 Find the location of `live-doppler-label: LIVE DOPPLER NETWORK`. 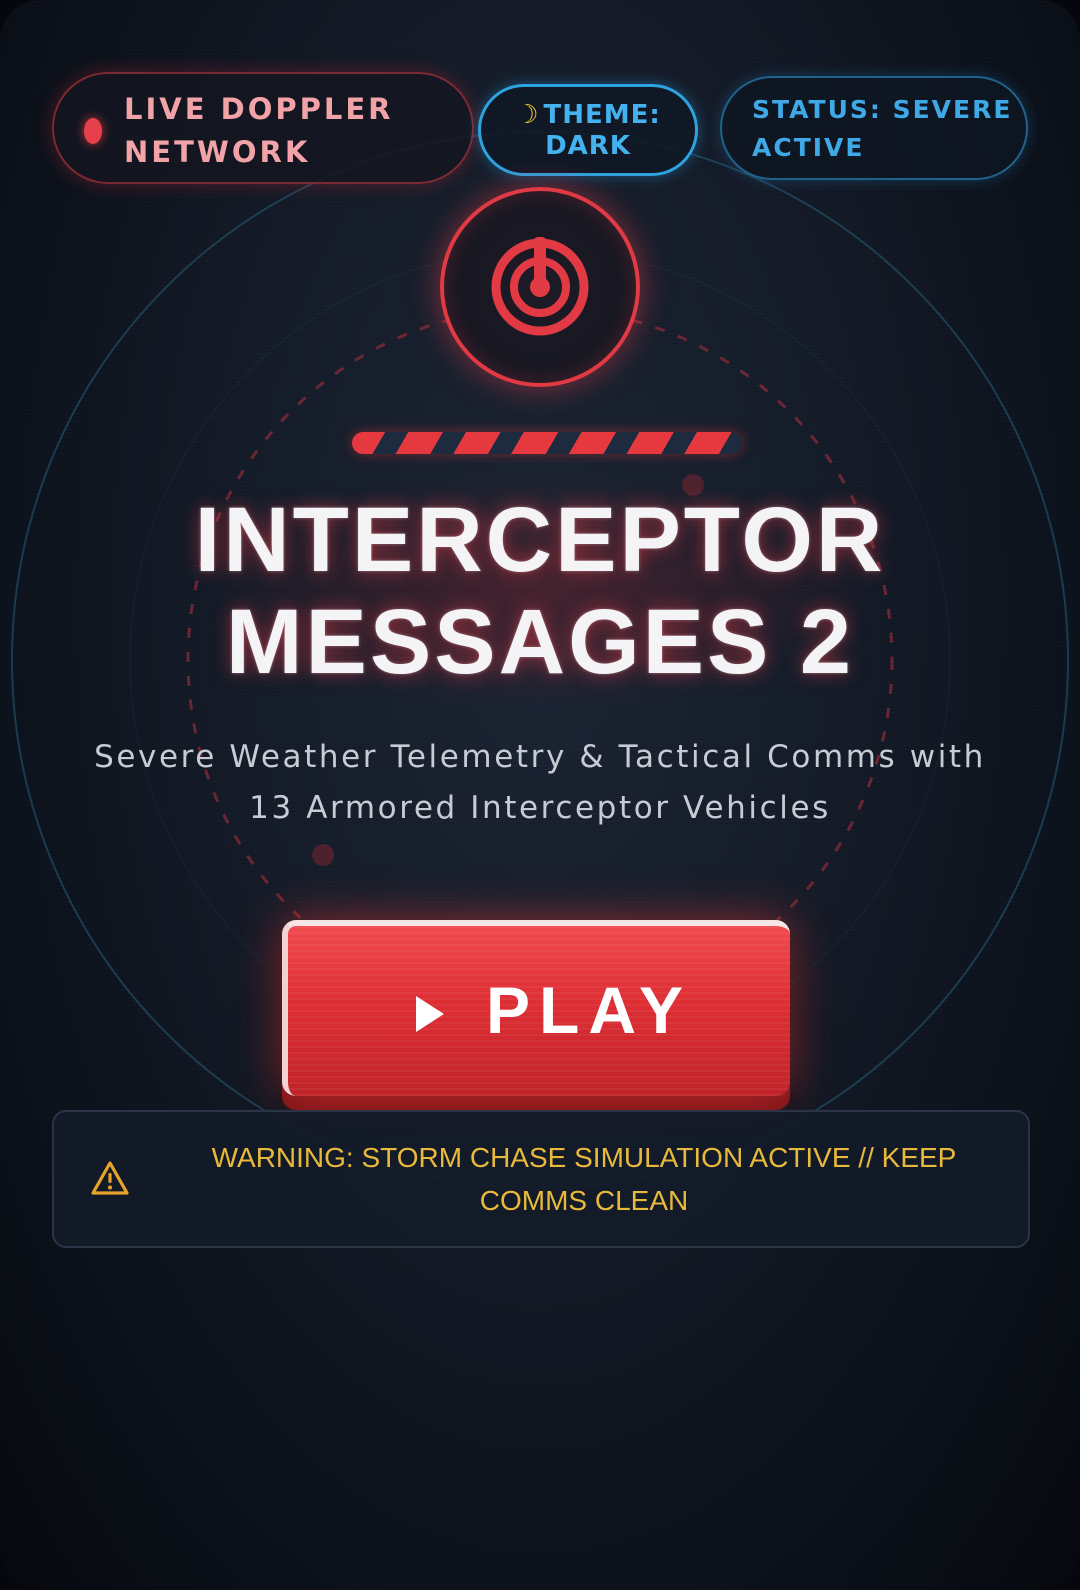

live-doppler-label: LIVE DOPPLER NETWORK is located at coordinates (259, 130).